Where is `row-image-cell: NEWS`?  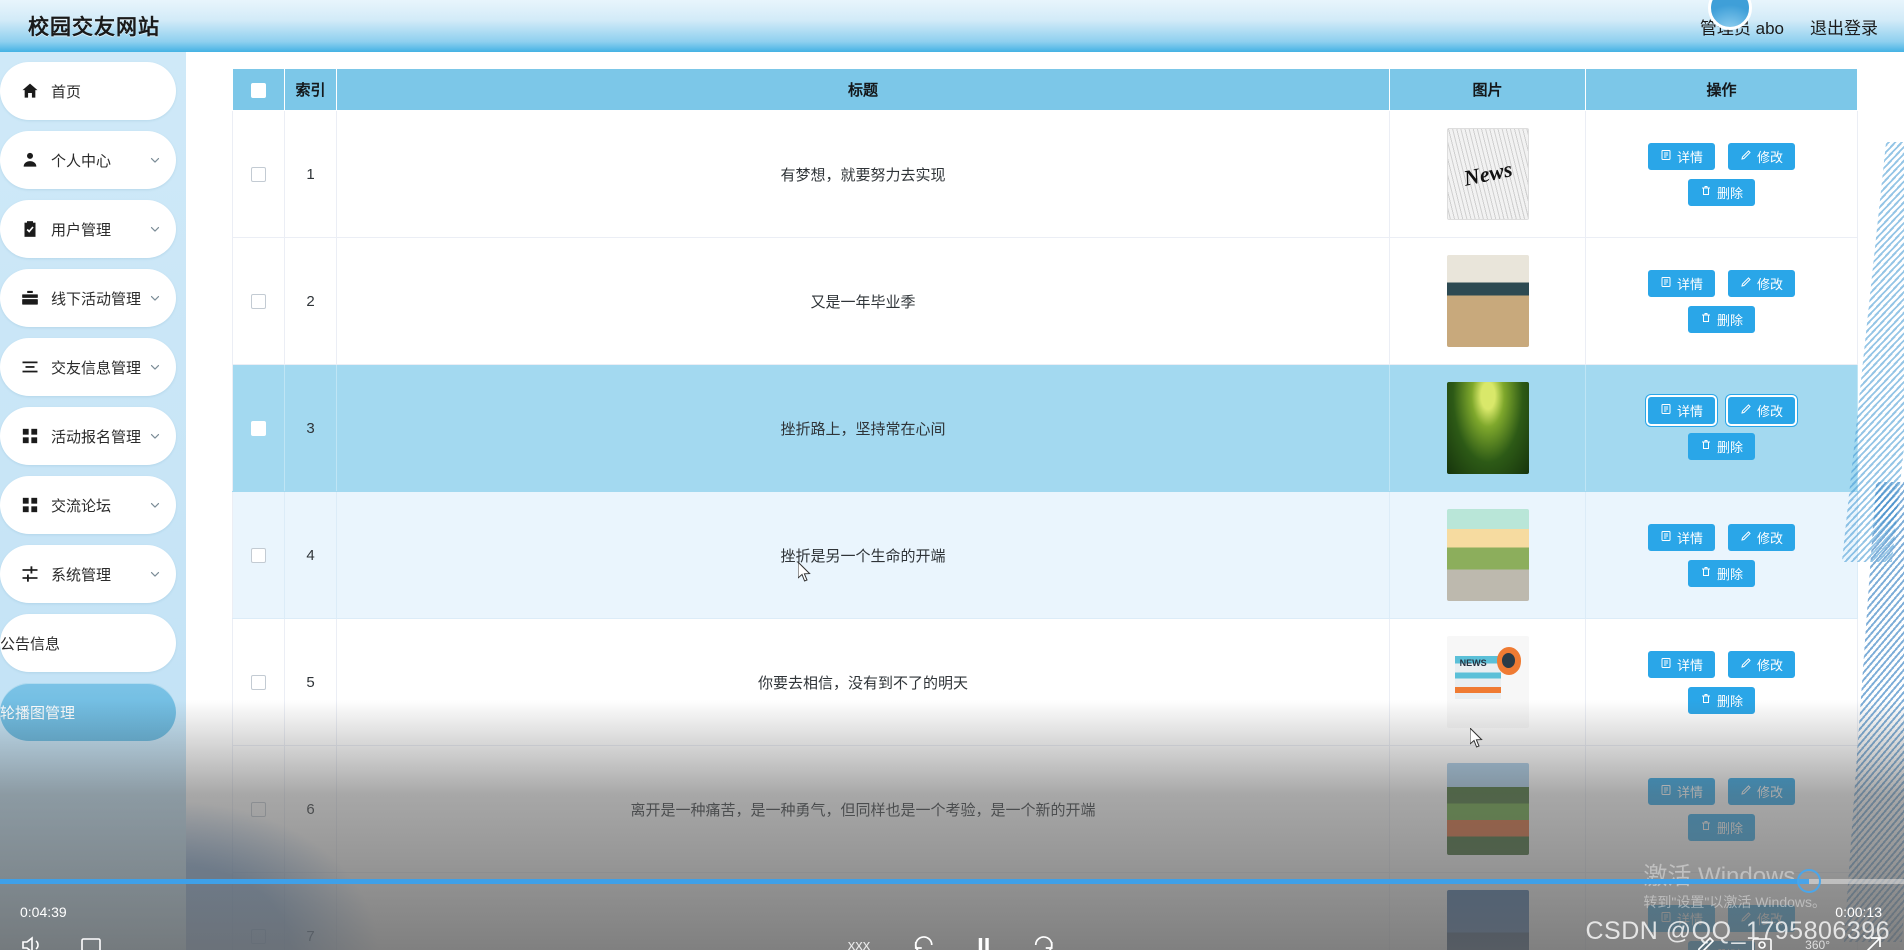 row-image-cell: NEWS is located at coordinates (1487, 682).